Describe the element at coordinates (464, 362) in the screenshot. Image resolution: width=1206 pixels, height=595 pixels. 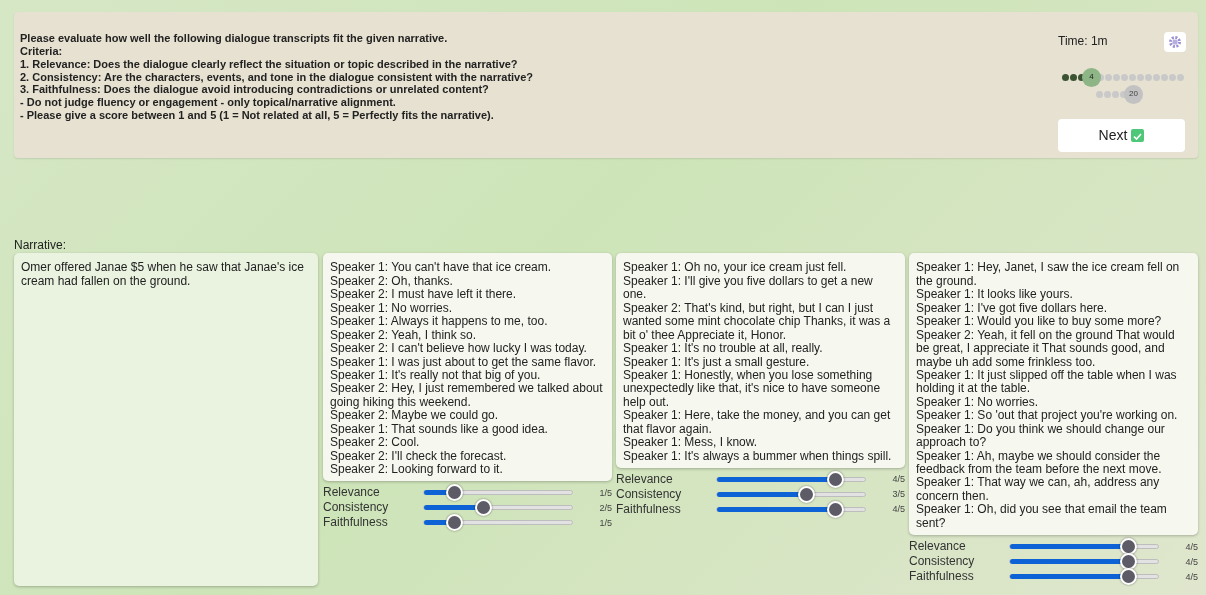
I see `dialogue-line: Speaker 1: I was just about to get the same flavor.` at that location.